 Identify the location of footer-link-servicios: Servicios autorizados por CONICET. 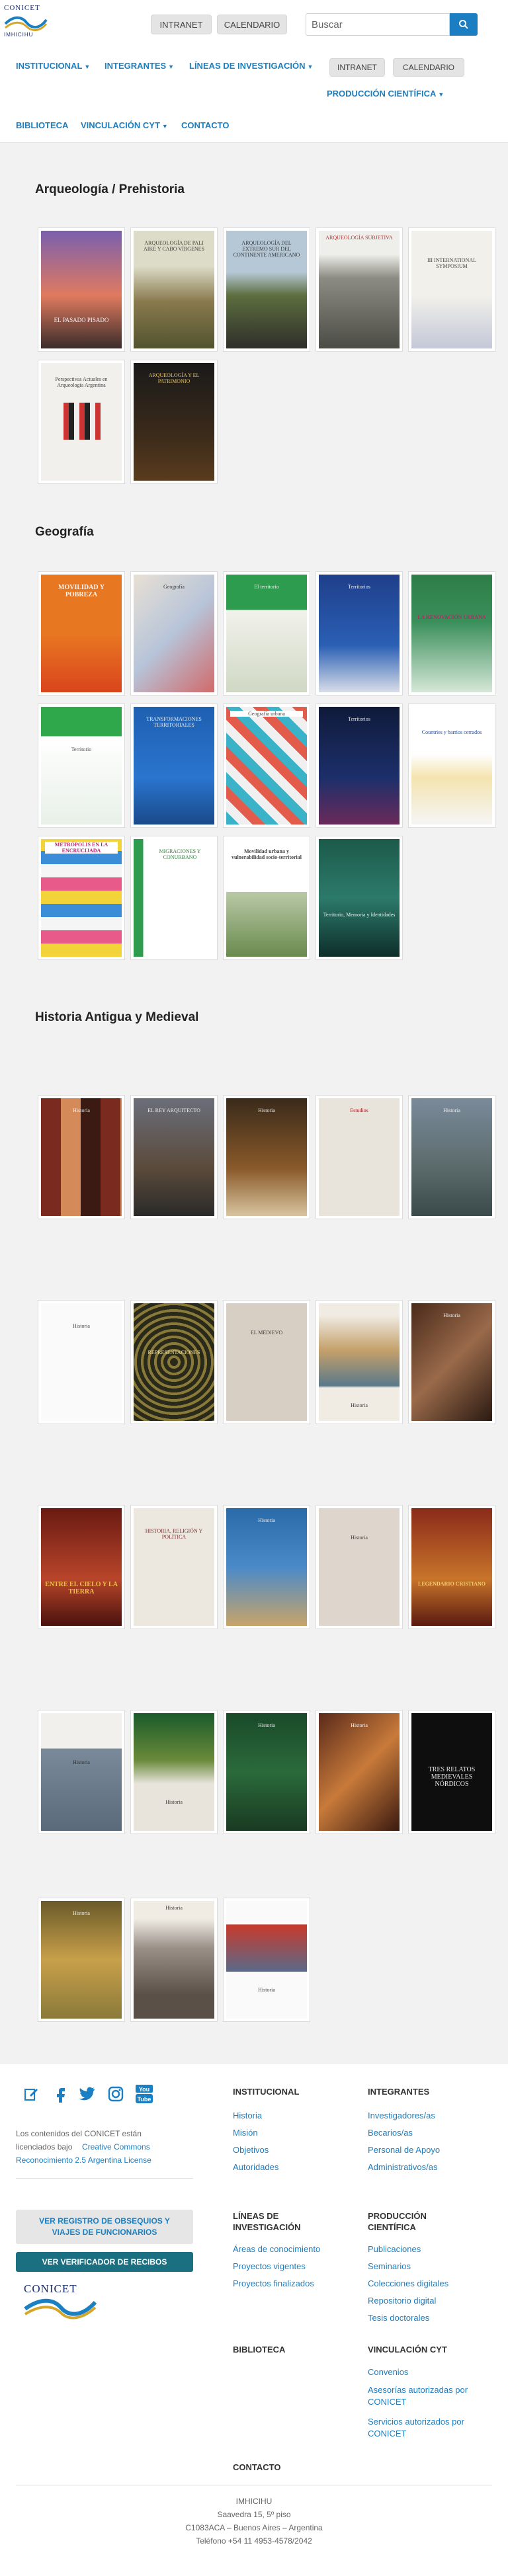
(428, 2428).